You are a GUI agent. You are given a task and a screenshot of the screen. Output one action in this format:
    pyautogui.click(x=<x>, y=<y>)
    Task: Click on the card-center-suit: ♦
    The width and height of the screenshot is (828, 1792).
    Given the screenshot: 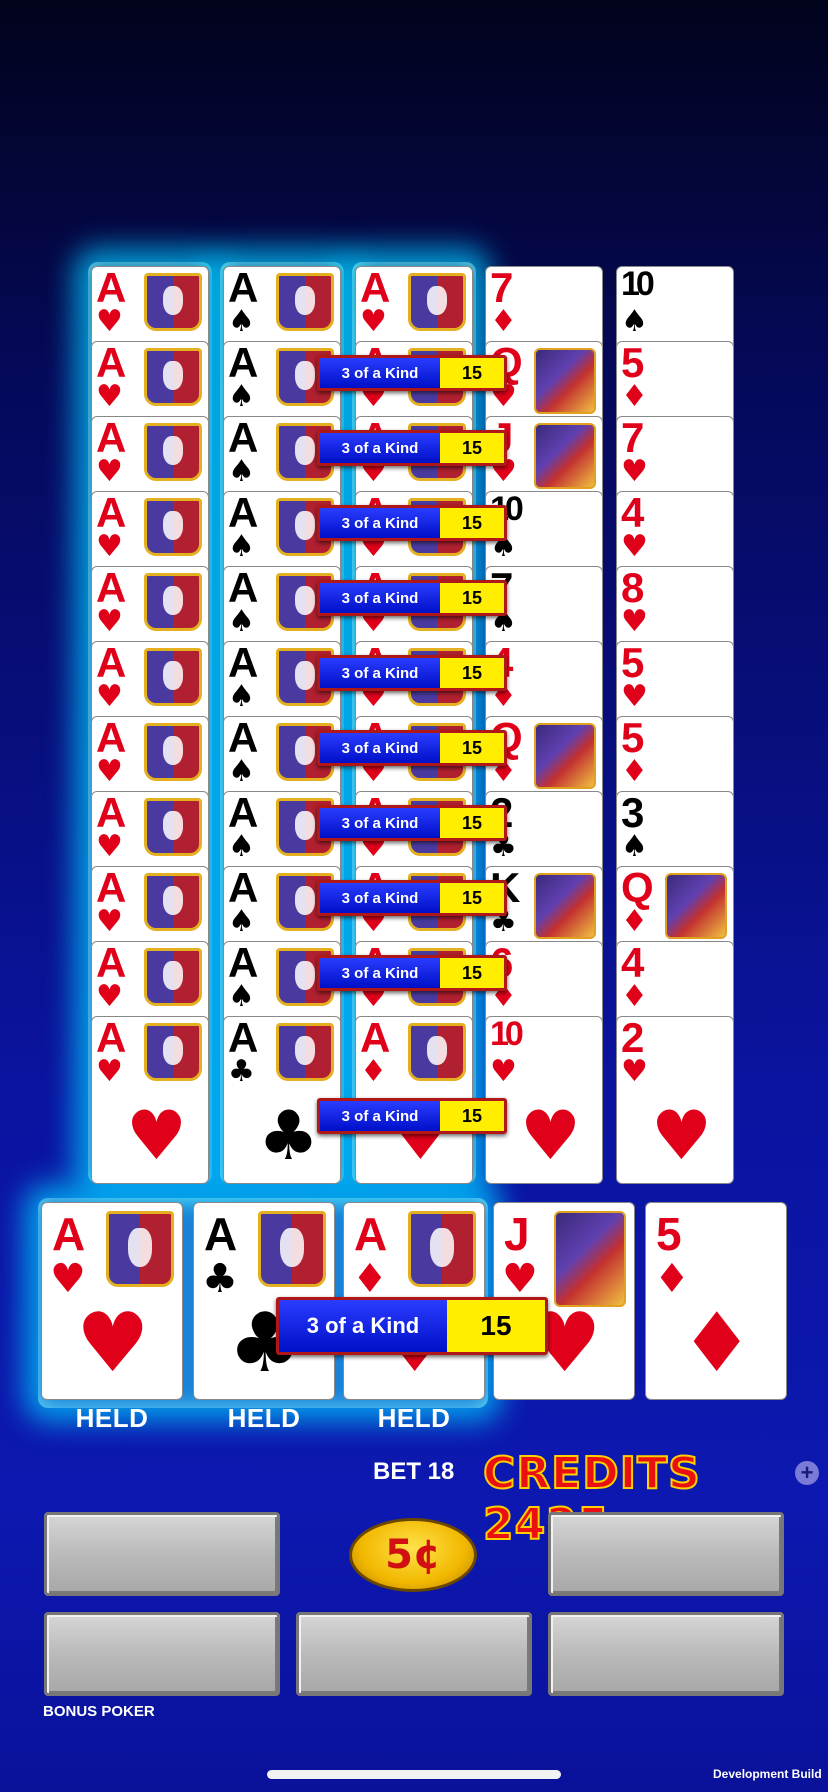 What is the action you would take?
    pyautogui.click(x=717, y=1343)
    